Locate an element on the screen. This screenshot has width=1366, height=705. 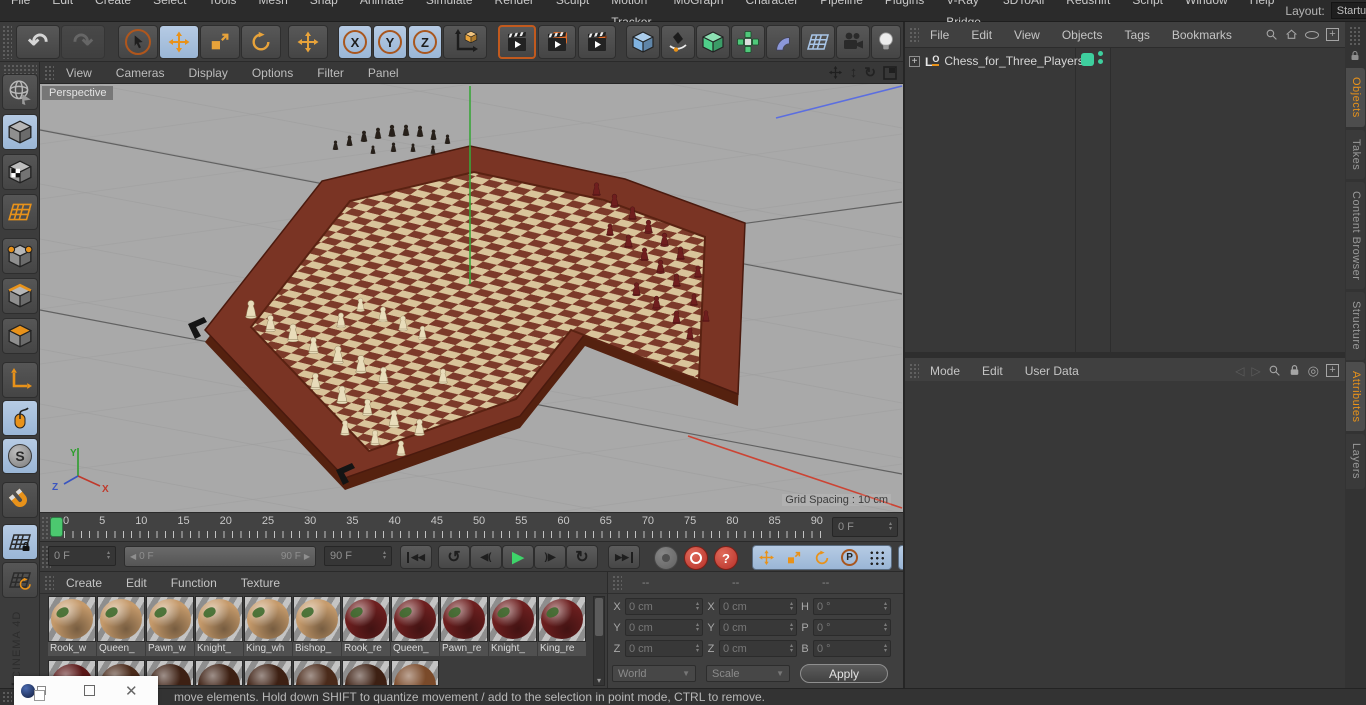
restore-icon is located at coordinates (40, 693).